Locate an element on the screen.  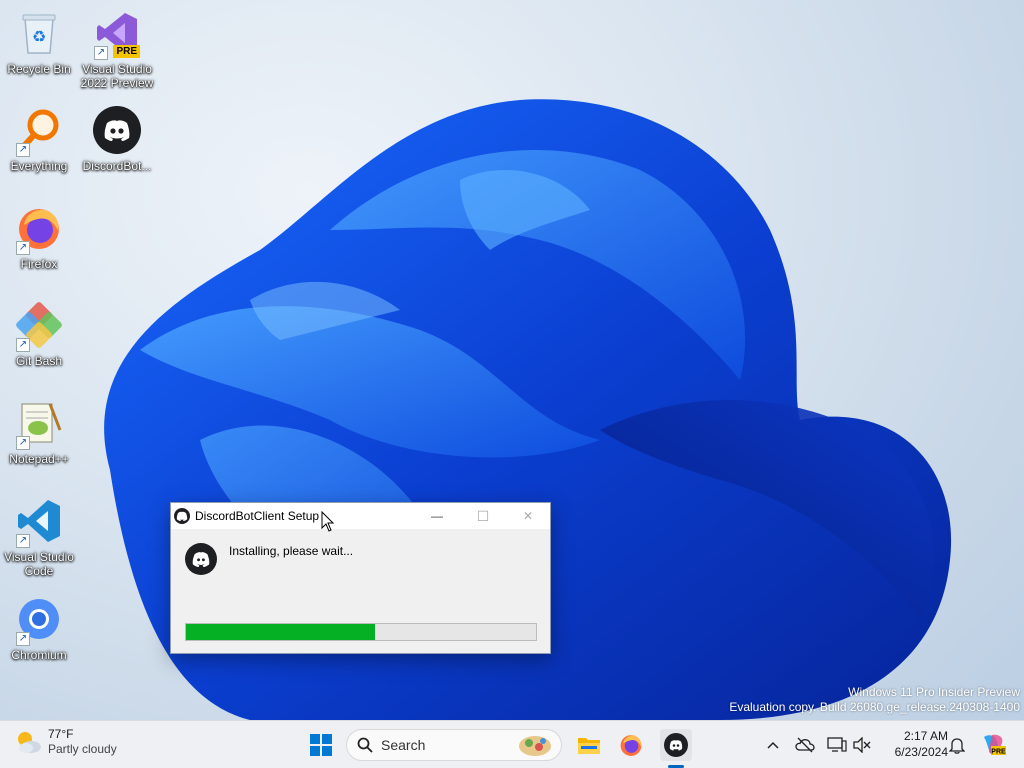
weather-condition: Partly cloudy is located at coordinates (82, 749).